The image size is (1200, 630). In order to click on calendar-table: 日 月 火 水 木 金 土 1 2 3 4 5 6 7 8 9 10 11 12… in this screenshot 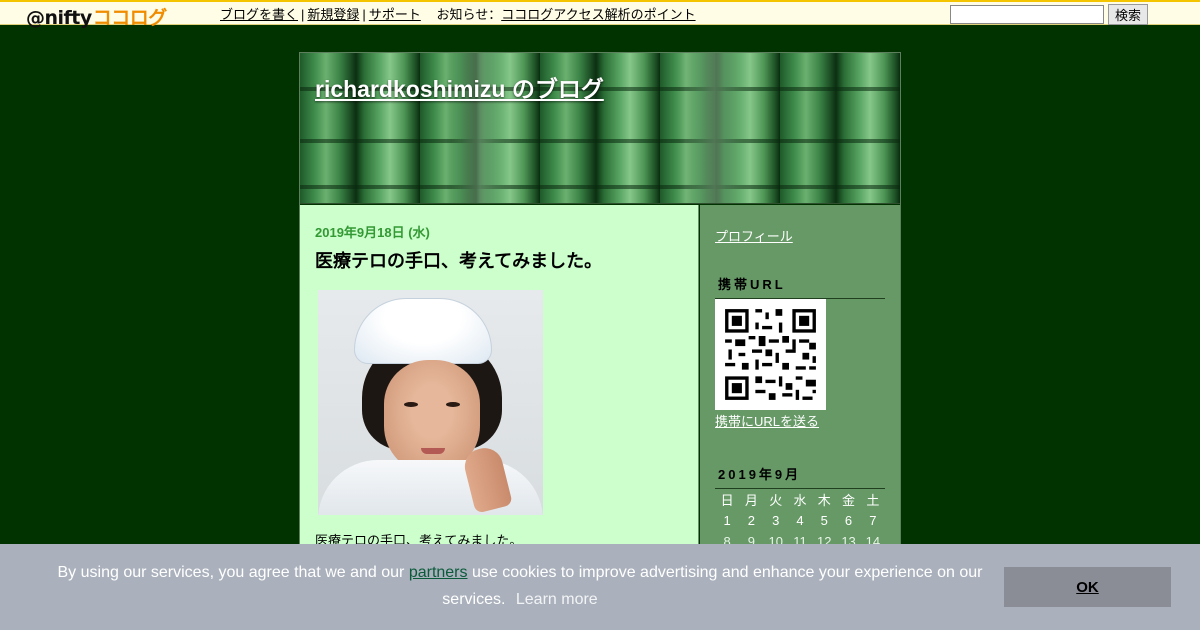, I will do `click(800, 520)`.